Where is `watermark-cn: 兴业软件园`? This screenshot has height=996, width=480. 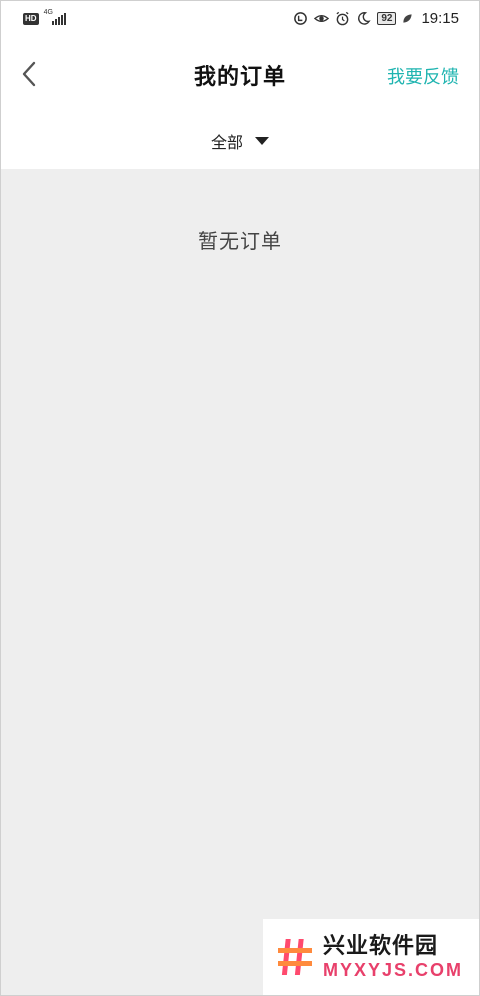
watermark-cn: 兴业软件园 is located at coordinates (381, 946).